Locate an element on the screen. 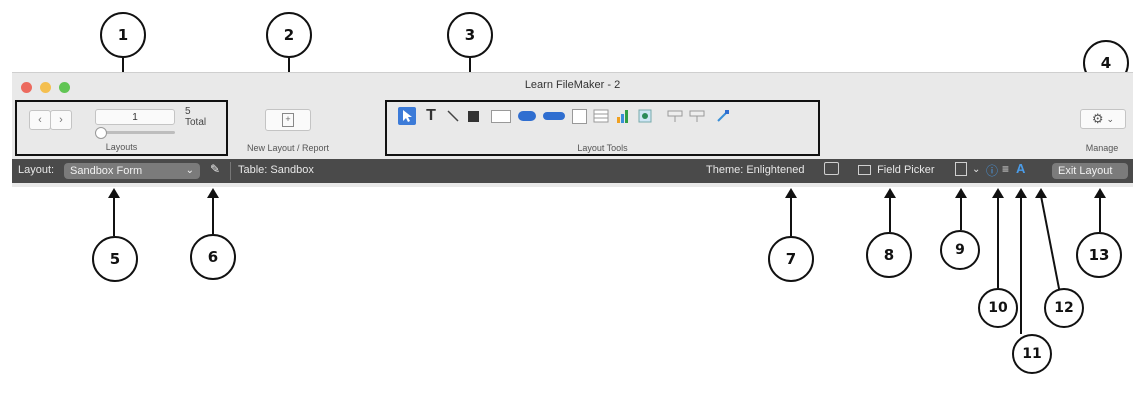 This screenshot has width=1133, height=393. exit-layout-button: Exit Layout is located at coordinates (1090, 171).